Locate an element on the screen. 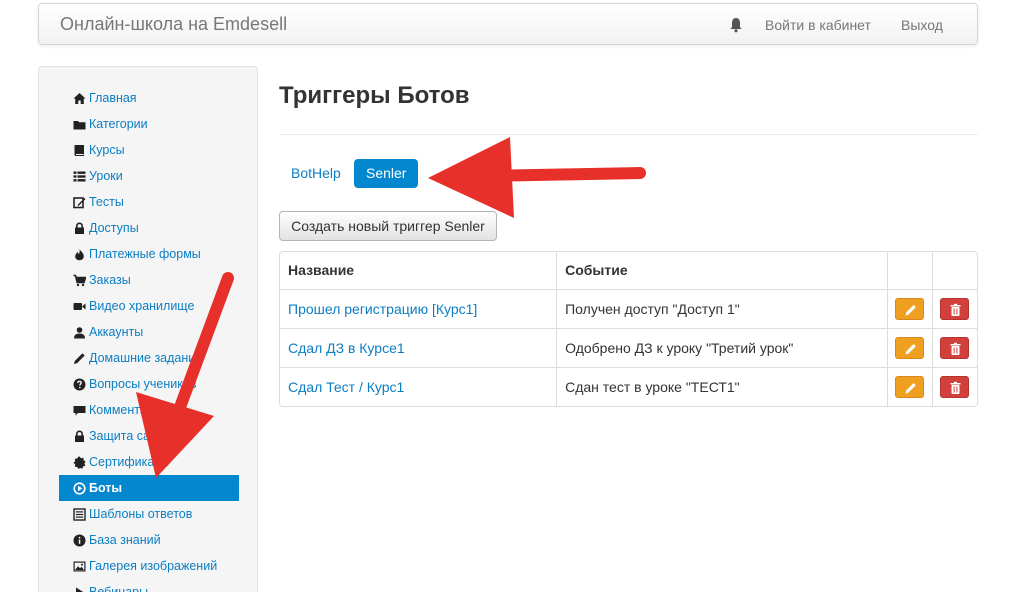  sidebar-item-label: Курсы is located at coordinates (107, 150).